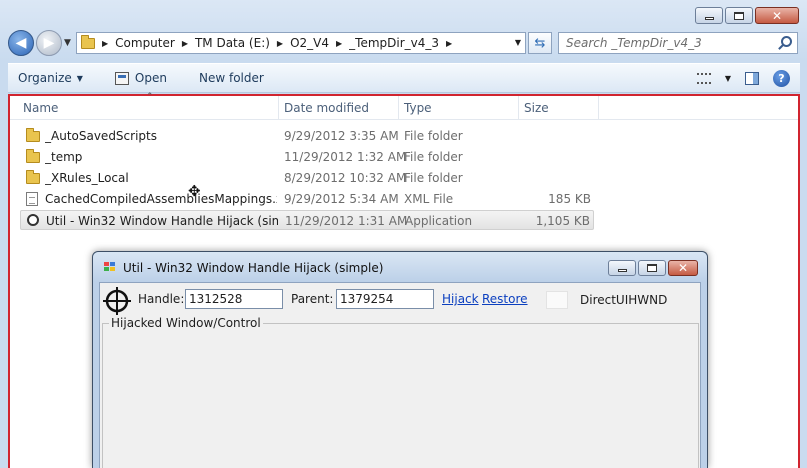 This screenshot has width=807, height=468. What do you see at coordinates (32, 199) in the screenshot?
I see `xml-file-icon` at bounding box center [32, 199].